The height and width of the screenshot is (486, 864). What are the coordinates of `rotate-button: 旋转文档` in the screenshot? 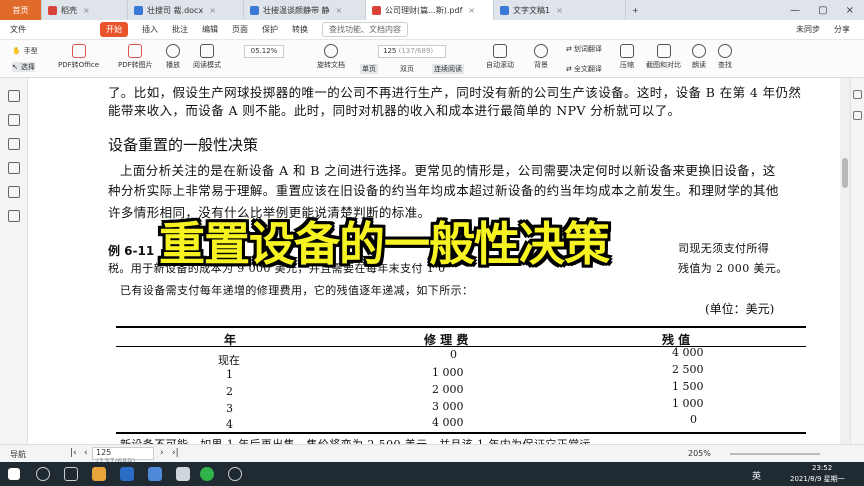 It's located at (331, 57).